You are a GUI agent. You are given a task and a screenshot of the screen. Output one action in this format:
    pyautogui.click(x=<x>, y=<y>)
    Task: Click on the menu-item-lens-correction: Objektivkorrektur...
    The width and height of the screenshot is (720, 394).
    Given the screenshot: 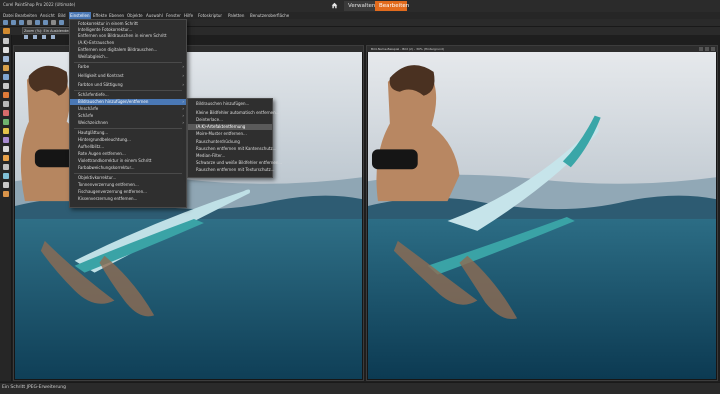 What is the action you would take?
    pyautogui.click(x=128, y=178)
    